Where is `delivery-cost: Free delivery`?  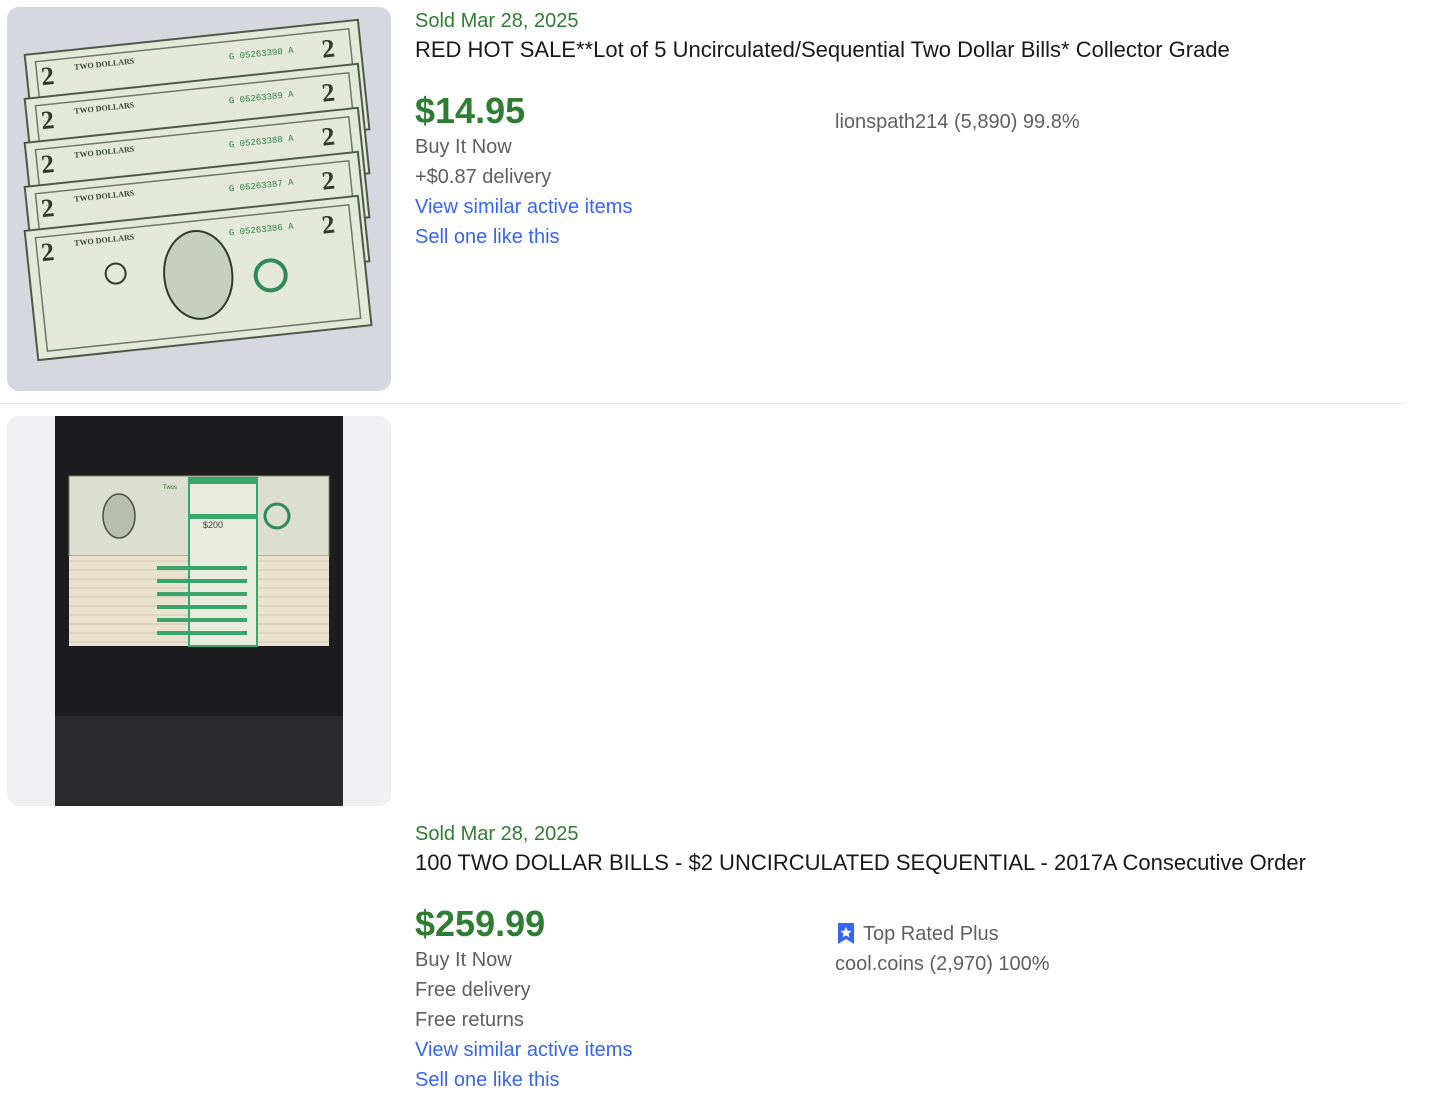
delivery-cost: Free delivery is located at coordinates (473, 990).